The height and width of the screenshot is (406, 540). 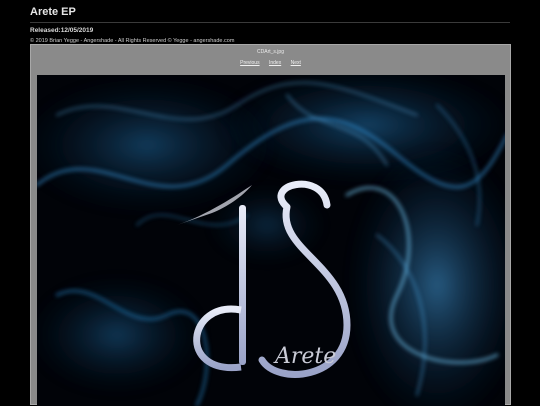 I want to click on image-navigation: Previous Index Next, so click(x=270, y=63).